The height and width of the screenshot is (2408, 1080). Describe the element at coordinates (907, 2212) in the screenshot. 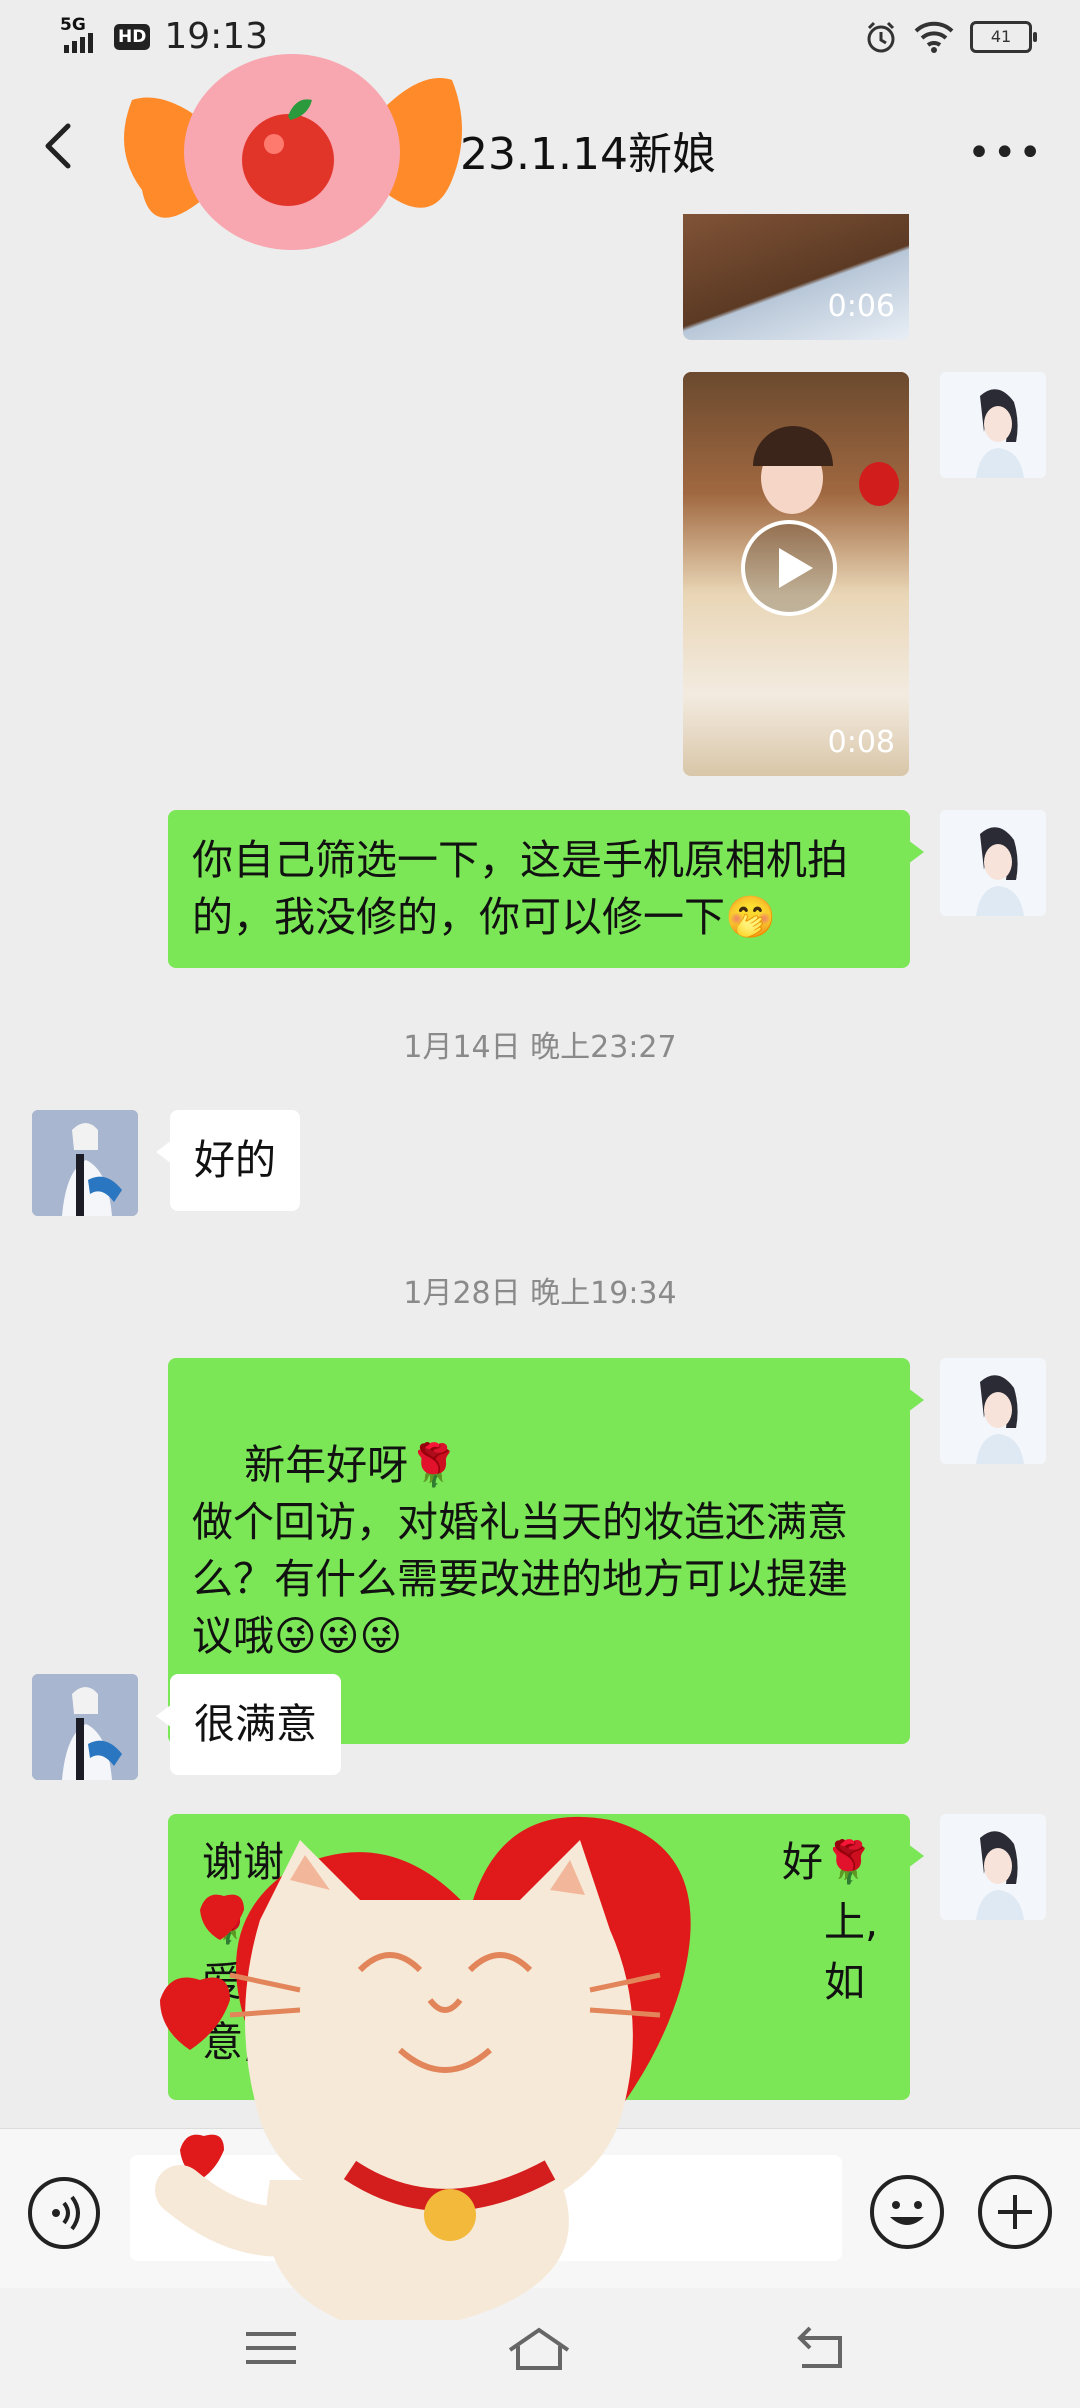

I see `emoji-icon` at that location.